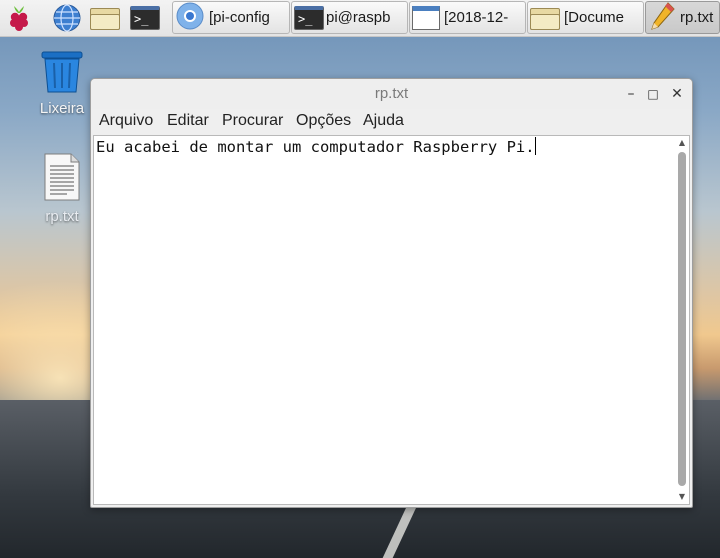  What do you see at coordinates (682, 497) in the screenshot?
I see `scroll-down-arrow-icon: ▼` at bounding box center [682, 497].